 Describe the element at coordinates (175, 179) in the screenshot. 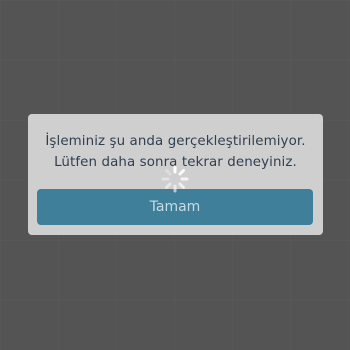

I see `loading-spinner-icon` at that location.